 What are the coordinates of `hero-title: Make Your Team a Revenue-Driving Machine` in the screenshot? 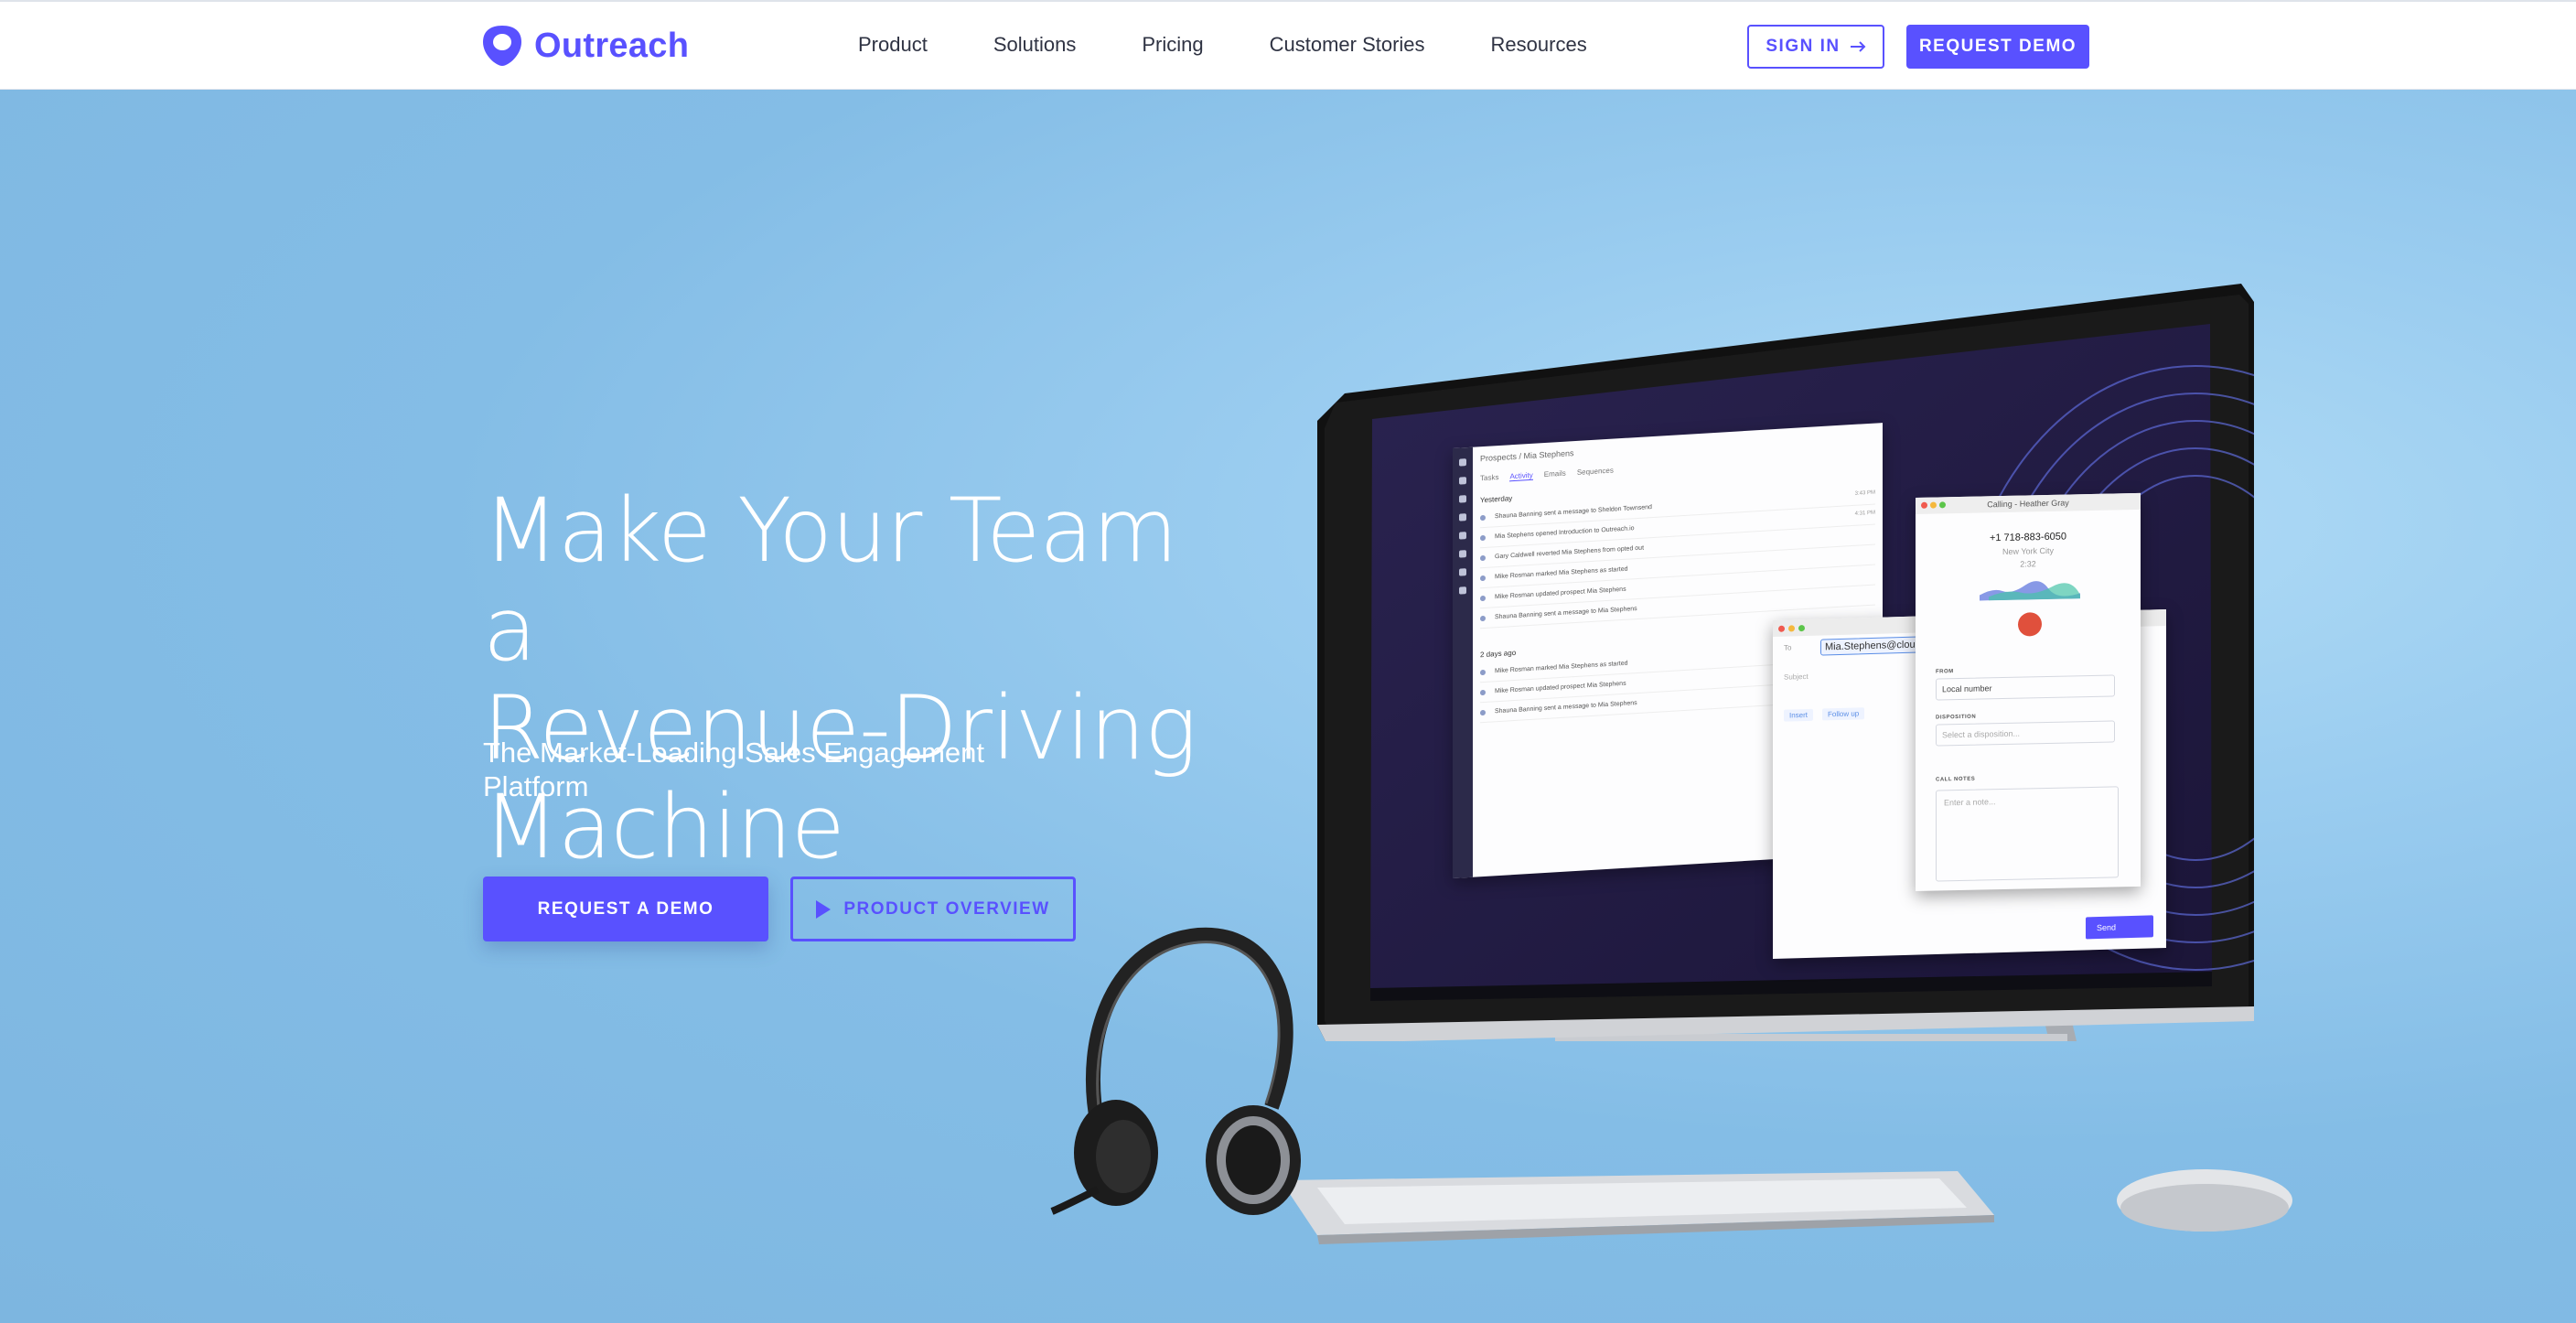 It's located at (849, 679).